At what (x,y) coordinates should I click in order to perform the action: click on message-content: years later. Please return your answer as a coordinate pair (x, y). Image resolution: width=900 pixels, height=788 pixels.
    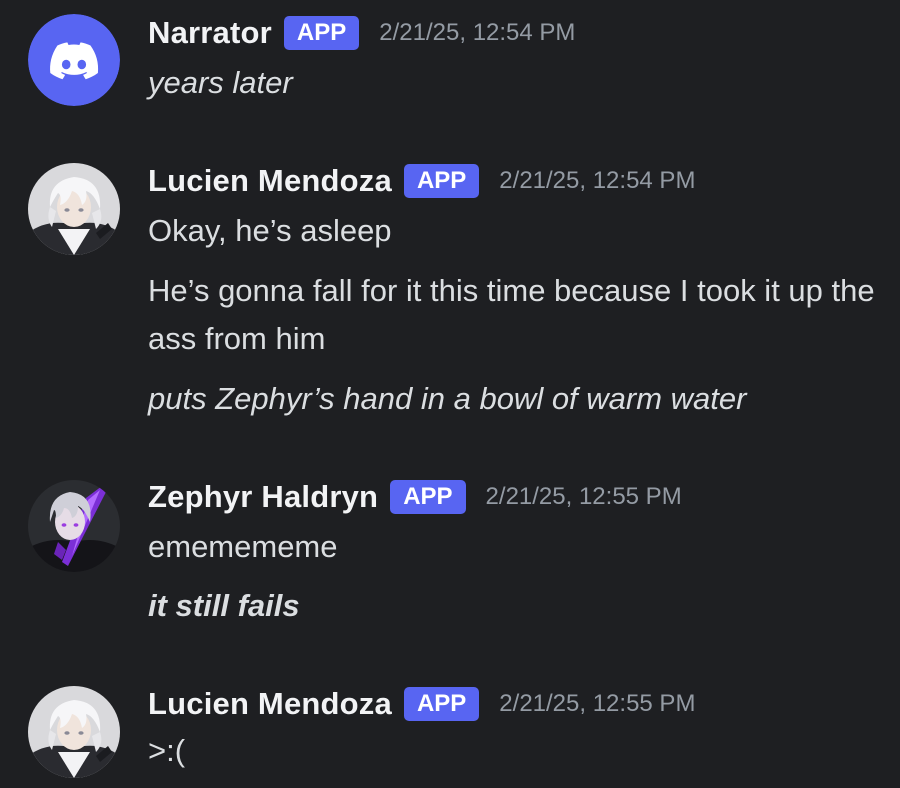
    Looking at the image, I should click on (220, 82).